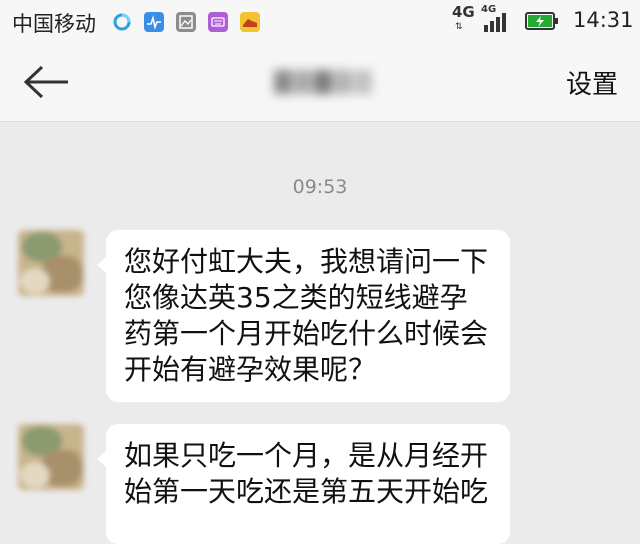 The width and height of the screenshot is (640, 544). Describe the element at coordinates (496, 22) in the screenshot. I see `signal-strength-icon` at that location.